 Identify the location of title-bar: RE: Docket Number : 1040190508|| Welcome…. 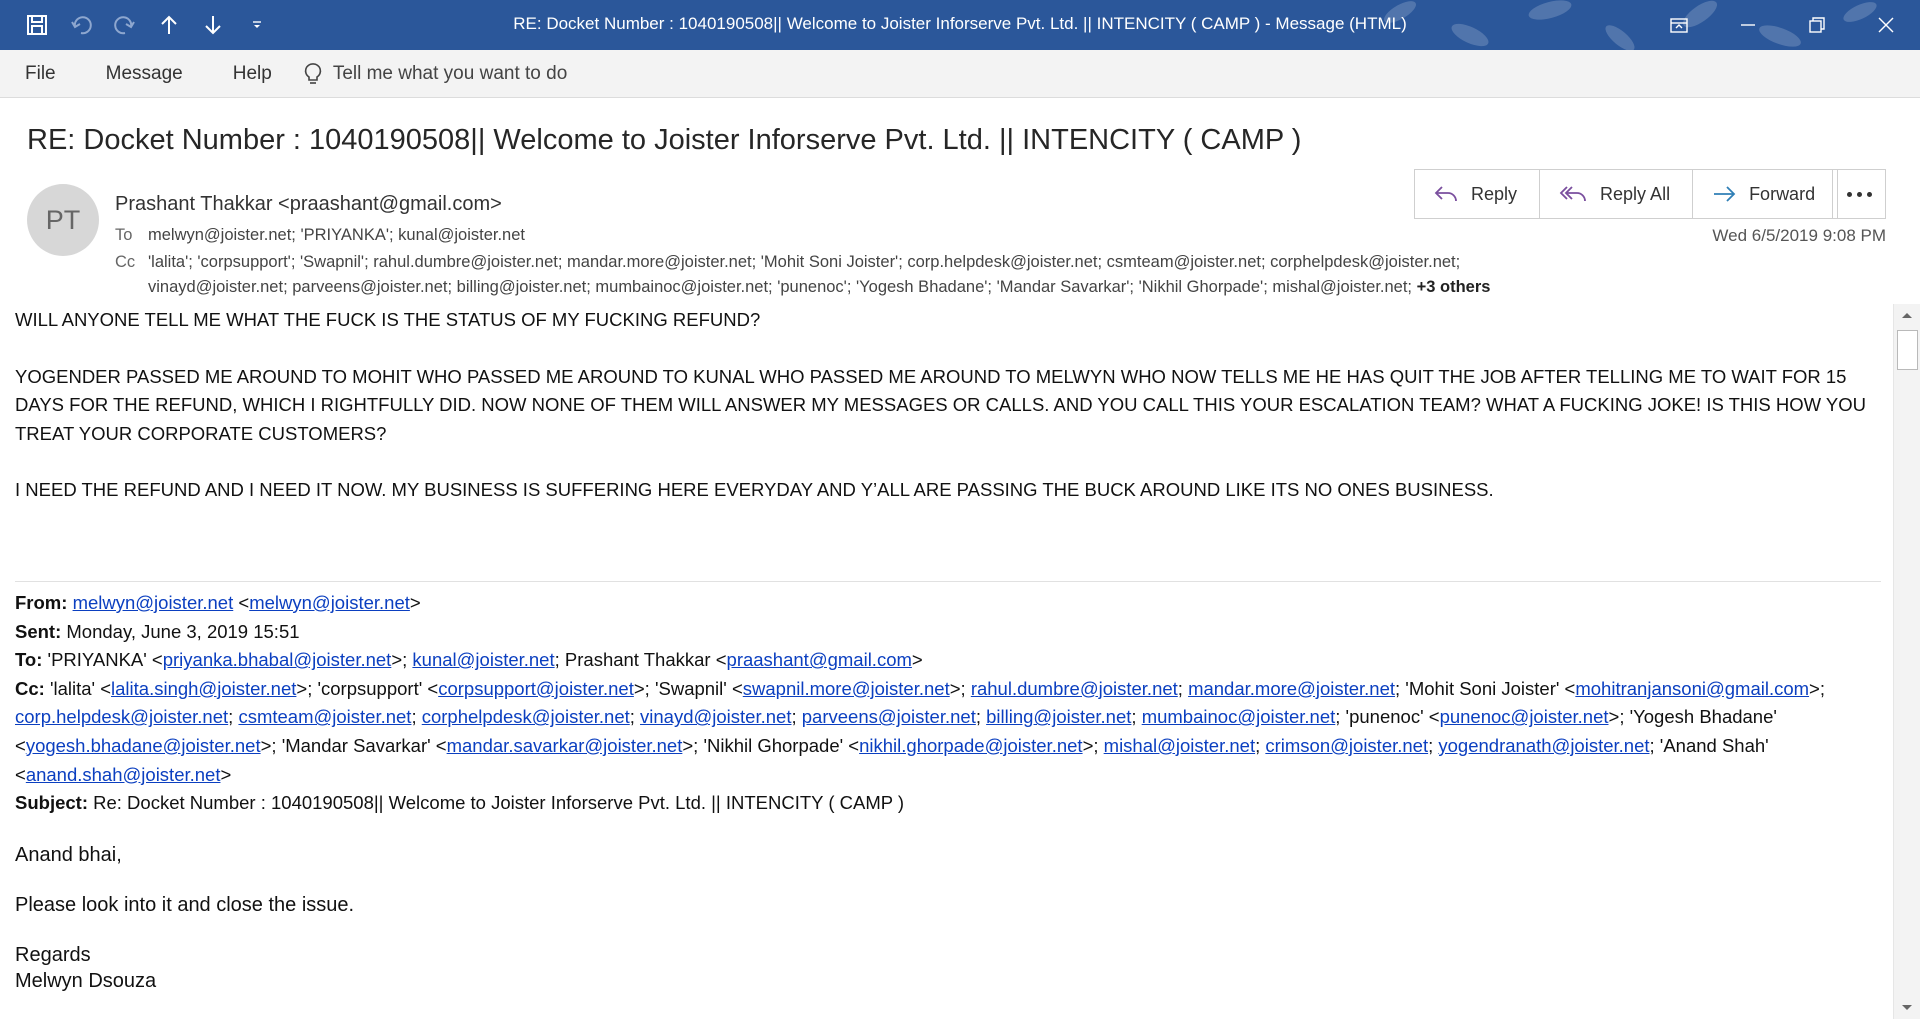
(960, 25).